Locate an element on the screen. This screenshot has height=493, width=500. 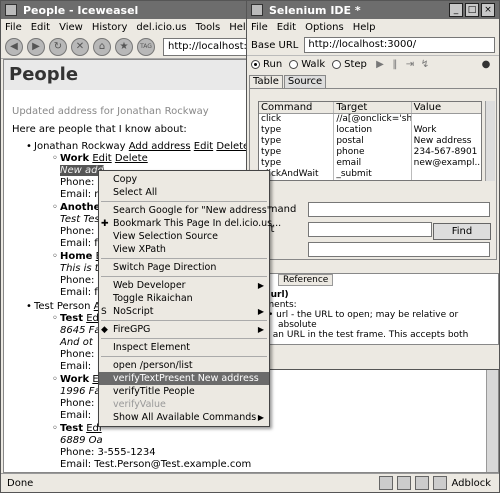
add-address-link: Add address is located at coordinates (160, 146).